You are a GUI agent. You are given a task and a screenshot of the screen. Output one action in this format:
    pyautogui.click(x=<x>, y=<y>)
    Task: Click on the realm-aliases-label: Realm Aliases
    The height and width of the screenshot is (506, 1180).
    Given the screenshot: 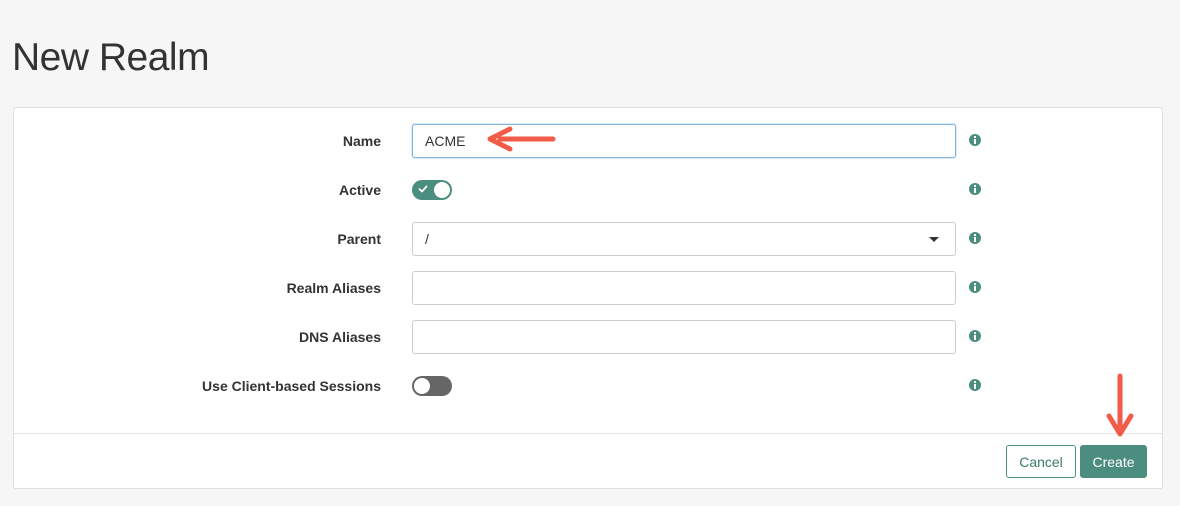 What is the action you would take?
    pyautogui.click(x=333, y=288)
    